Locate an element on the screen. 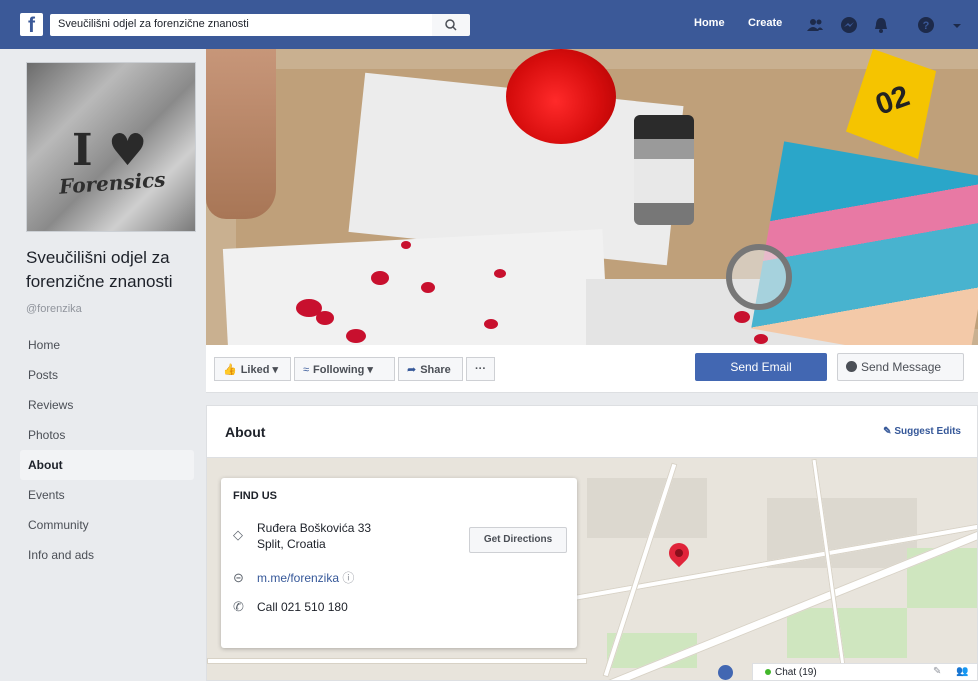 This screenshot has height=681, width=978. map-location-pin-icon is located at coordinates (679, 553).